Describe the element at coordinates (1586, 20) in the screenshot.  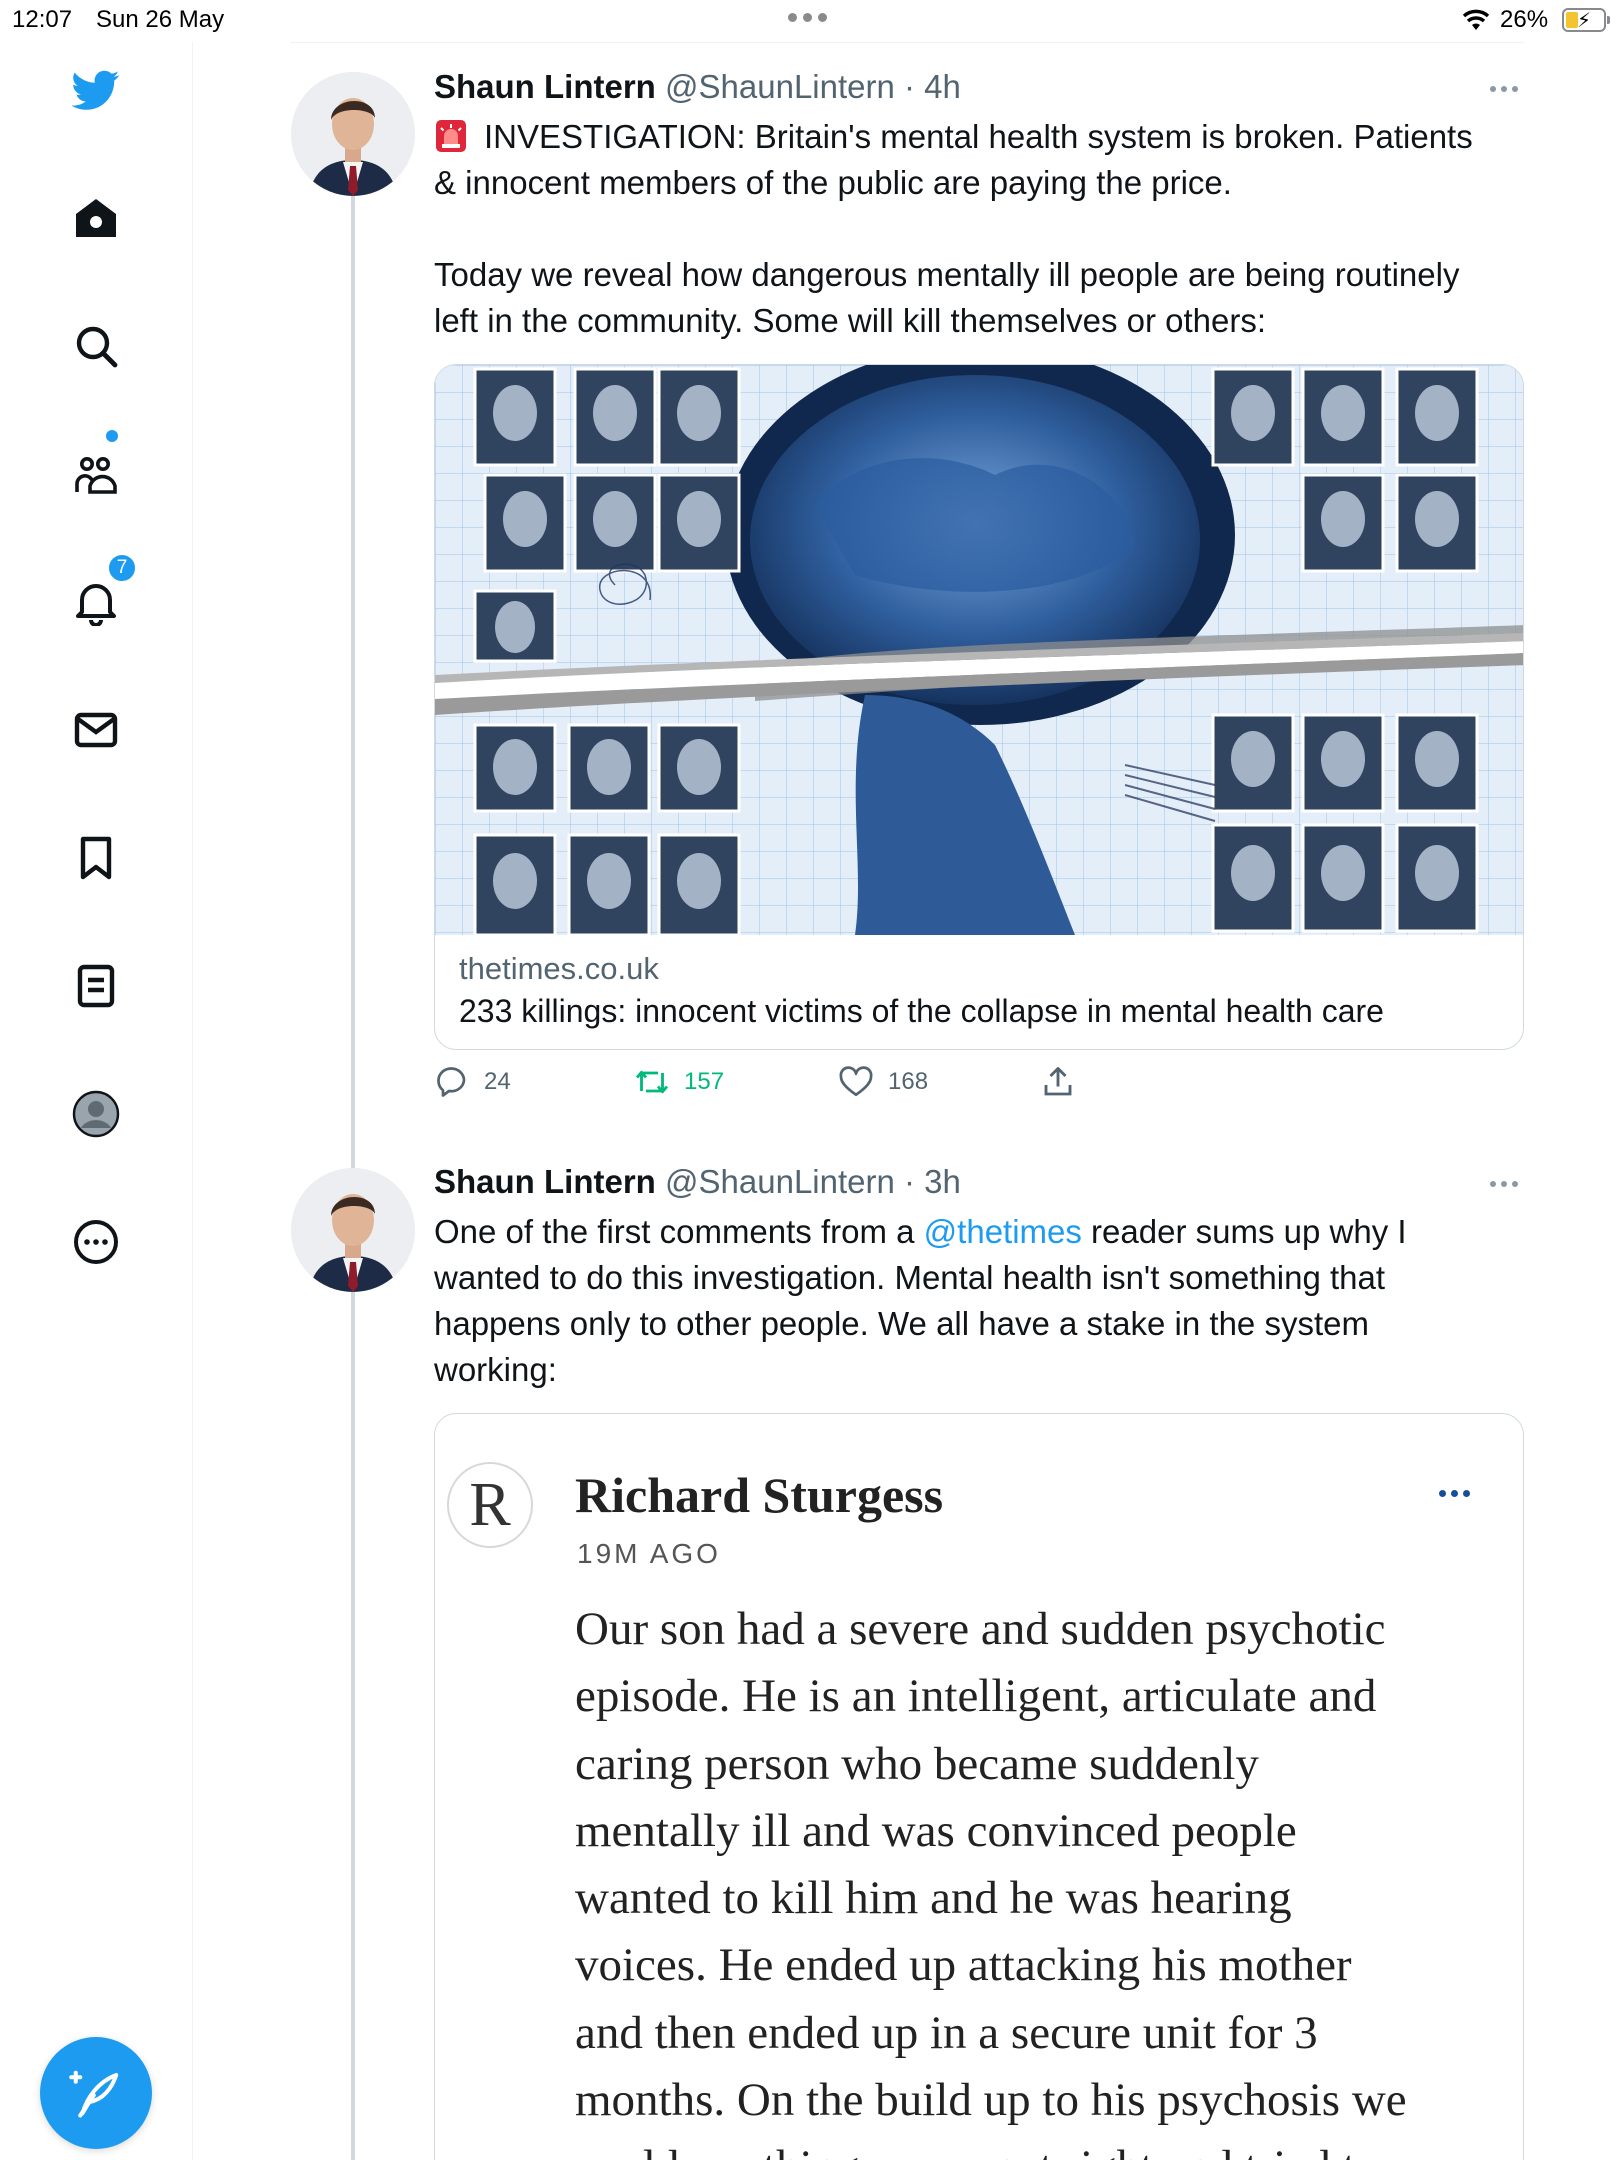
I see `battery-icon: ⚡` at that location.